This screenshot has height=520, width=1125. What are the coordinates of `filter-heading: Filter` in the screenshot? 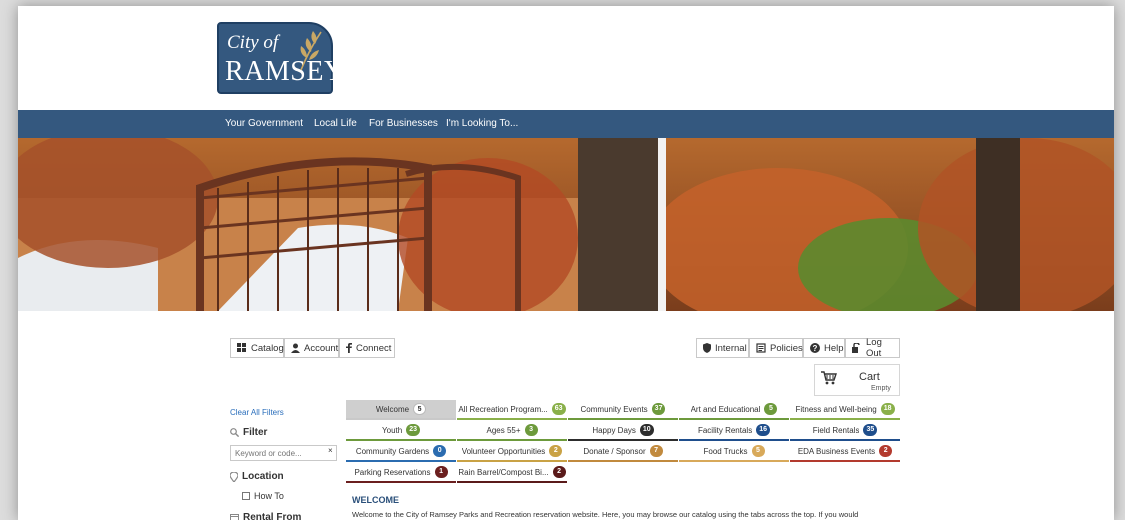 It's located at (248, 432).